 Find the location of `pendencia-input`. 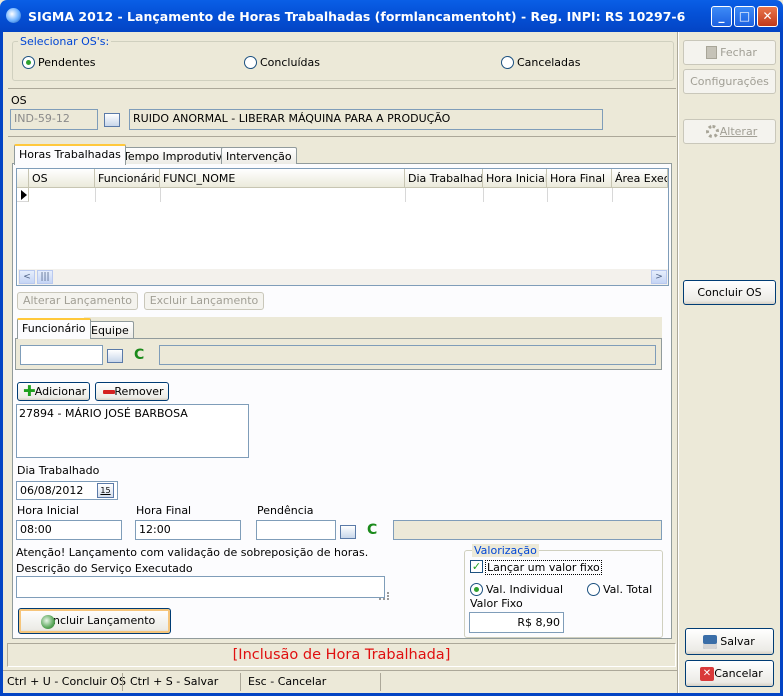

pendencia-input is located at coordinates (296, 530).